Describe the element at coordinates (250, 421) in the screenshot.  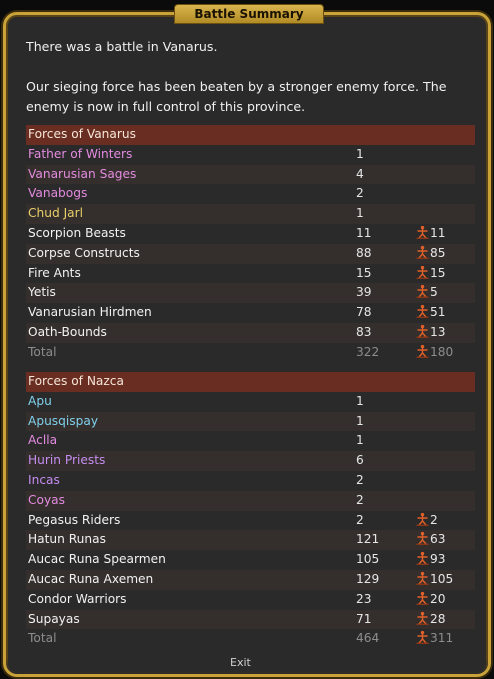
I see `unit-row: Apusqispay 1` at that location.